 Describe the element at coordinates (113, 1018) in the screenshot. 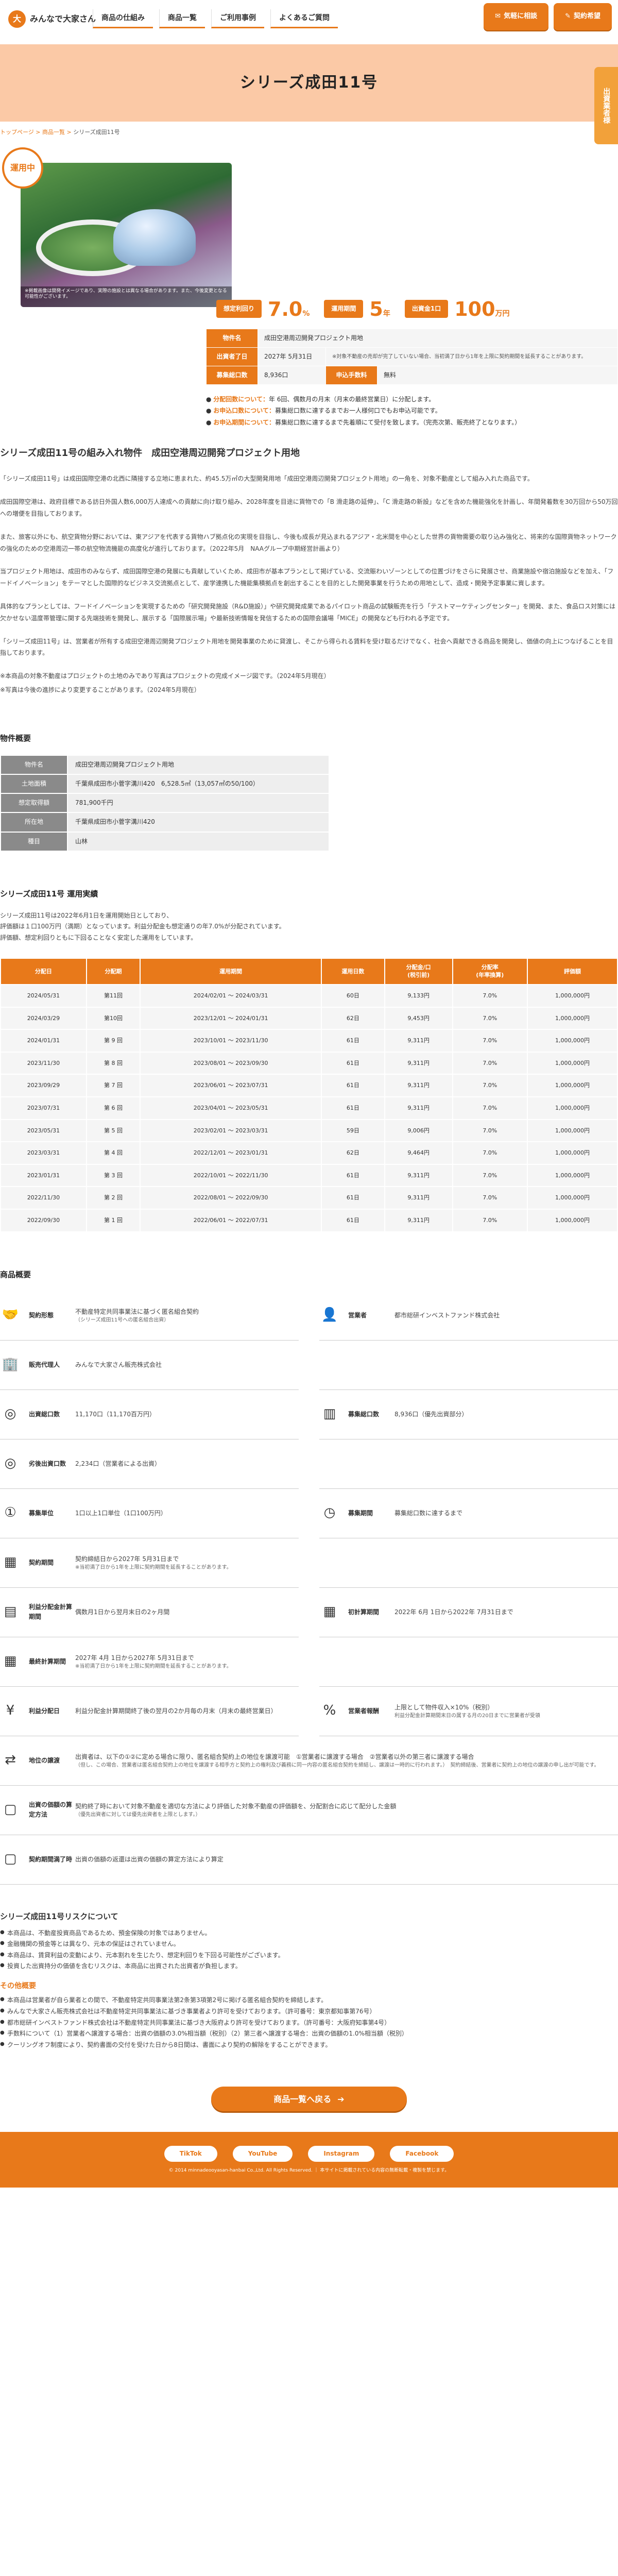

I see `table-cell: 第10回` at that location.